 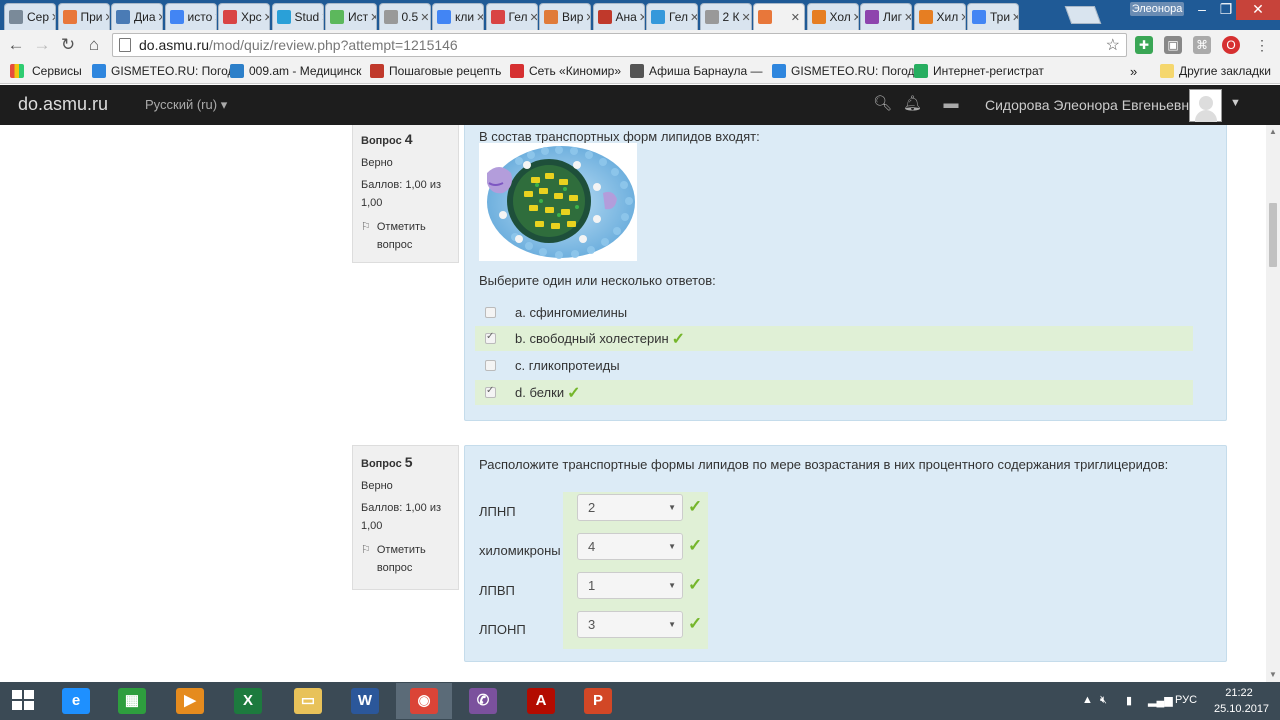 I want to click on tray-overflow-icon: ▲, so click(x=1087, y=700).